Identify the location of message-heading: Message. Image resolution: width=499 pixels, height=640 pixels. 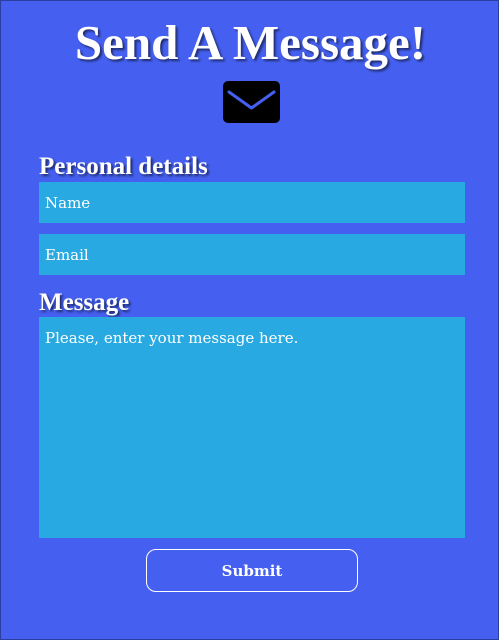
(84, 302).